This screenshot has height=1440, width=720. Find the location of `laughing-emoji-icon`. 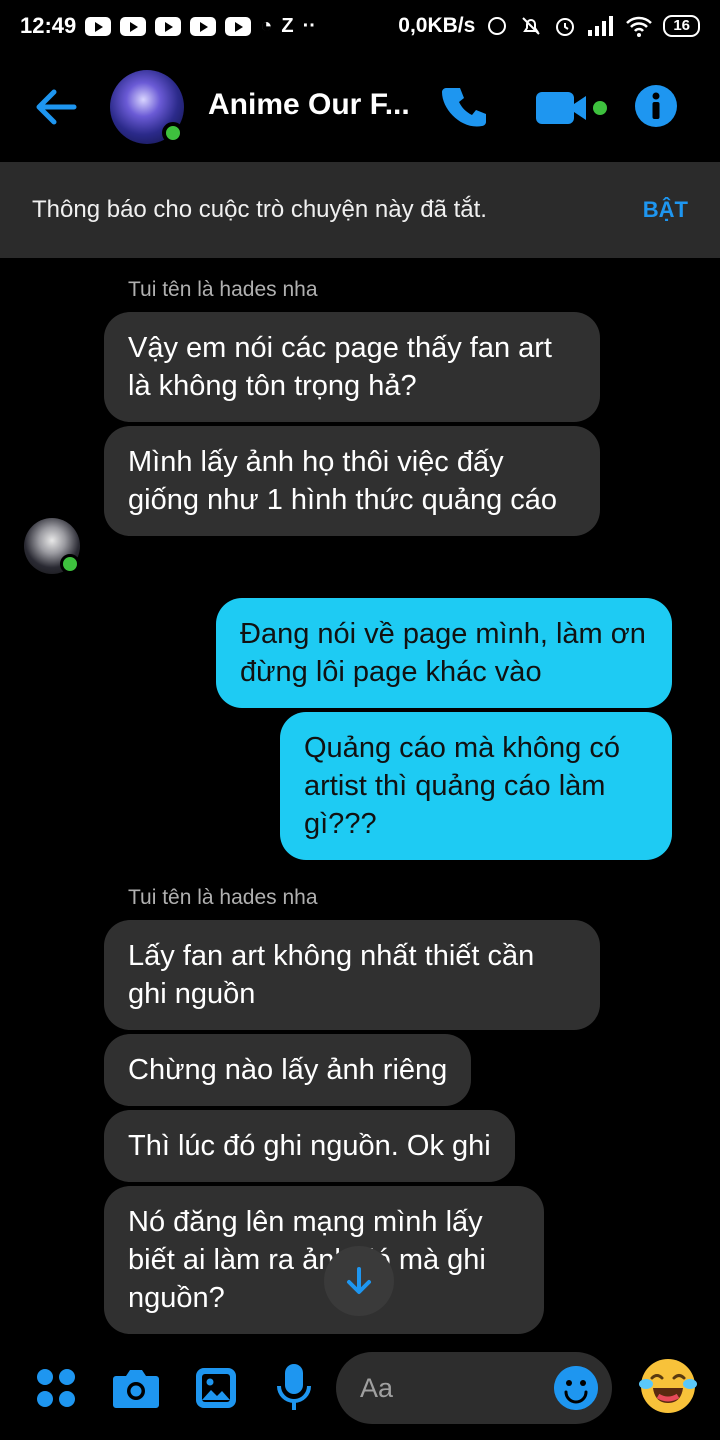

laughing-emoji-icon is located at coordinates (668, 1386).